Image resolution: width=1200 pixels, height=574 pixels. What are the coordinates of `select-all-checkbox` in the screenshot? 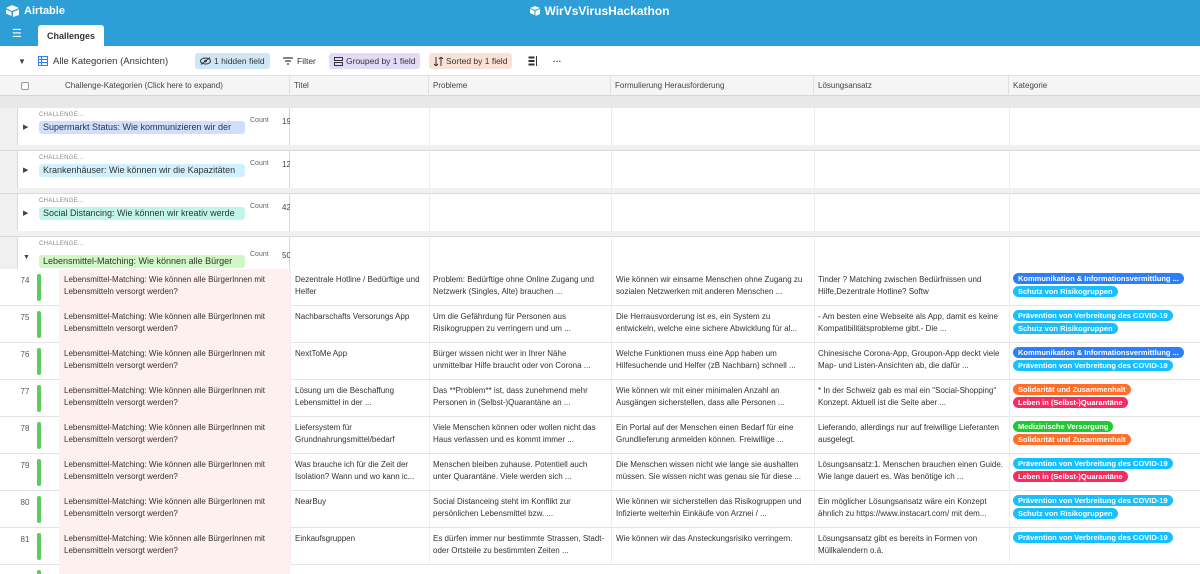 It's located at (25, 86).